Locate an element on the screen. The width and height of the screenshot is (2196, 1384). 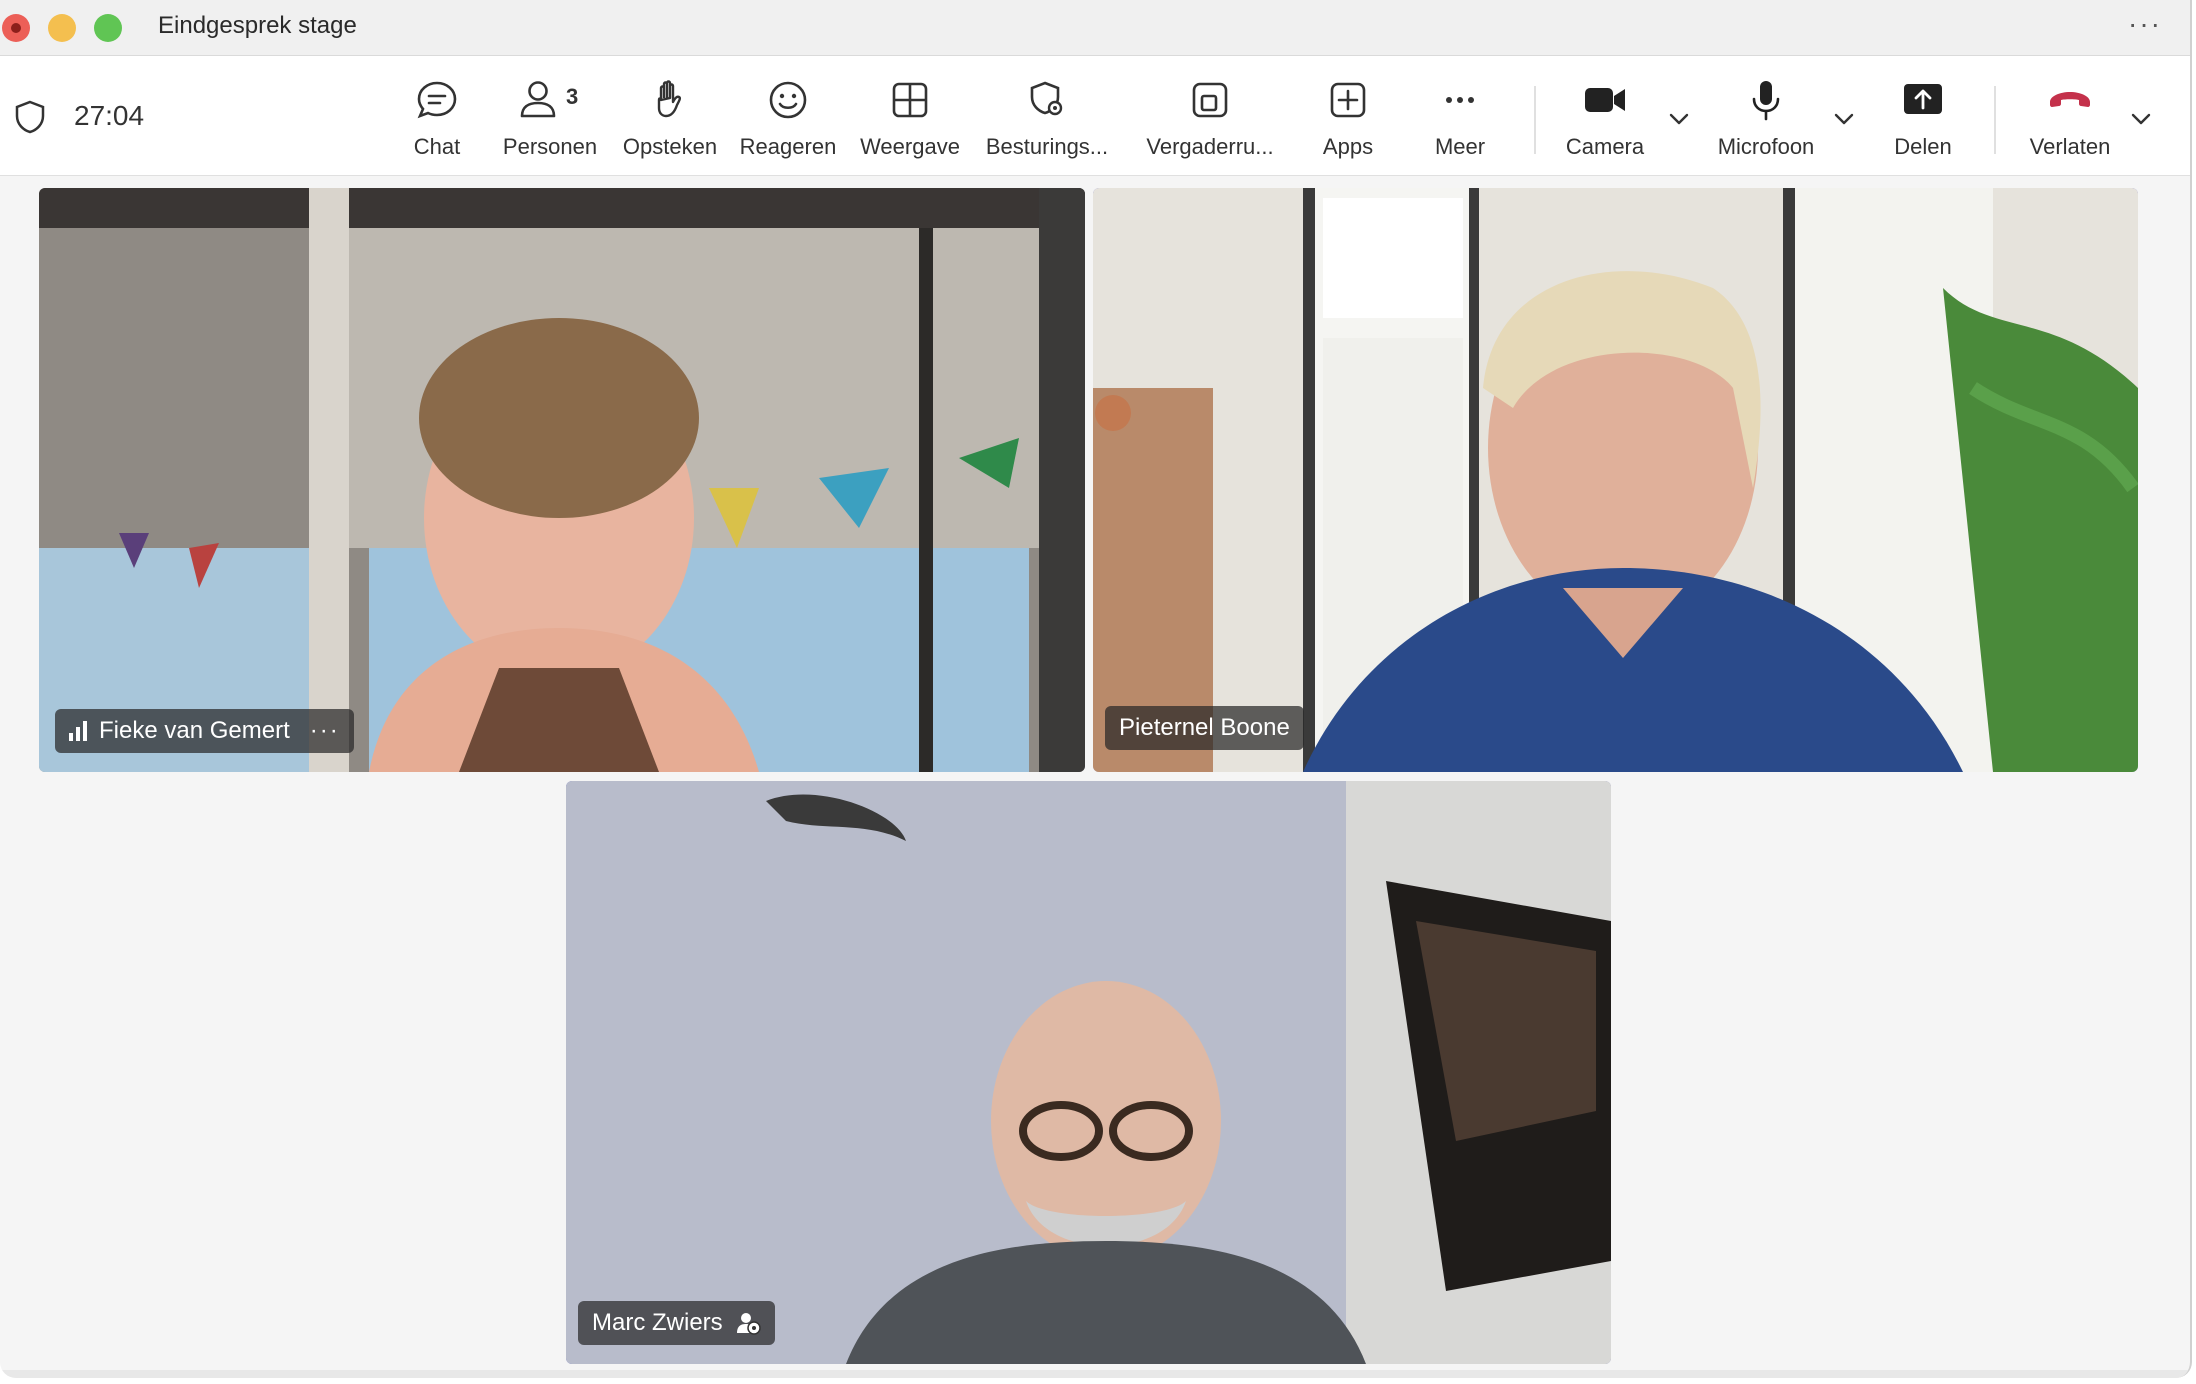
signal-strength-icon is located at coordinates (78, 731).